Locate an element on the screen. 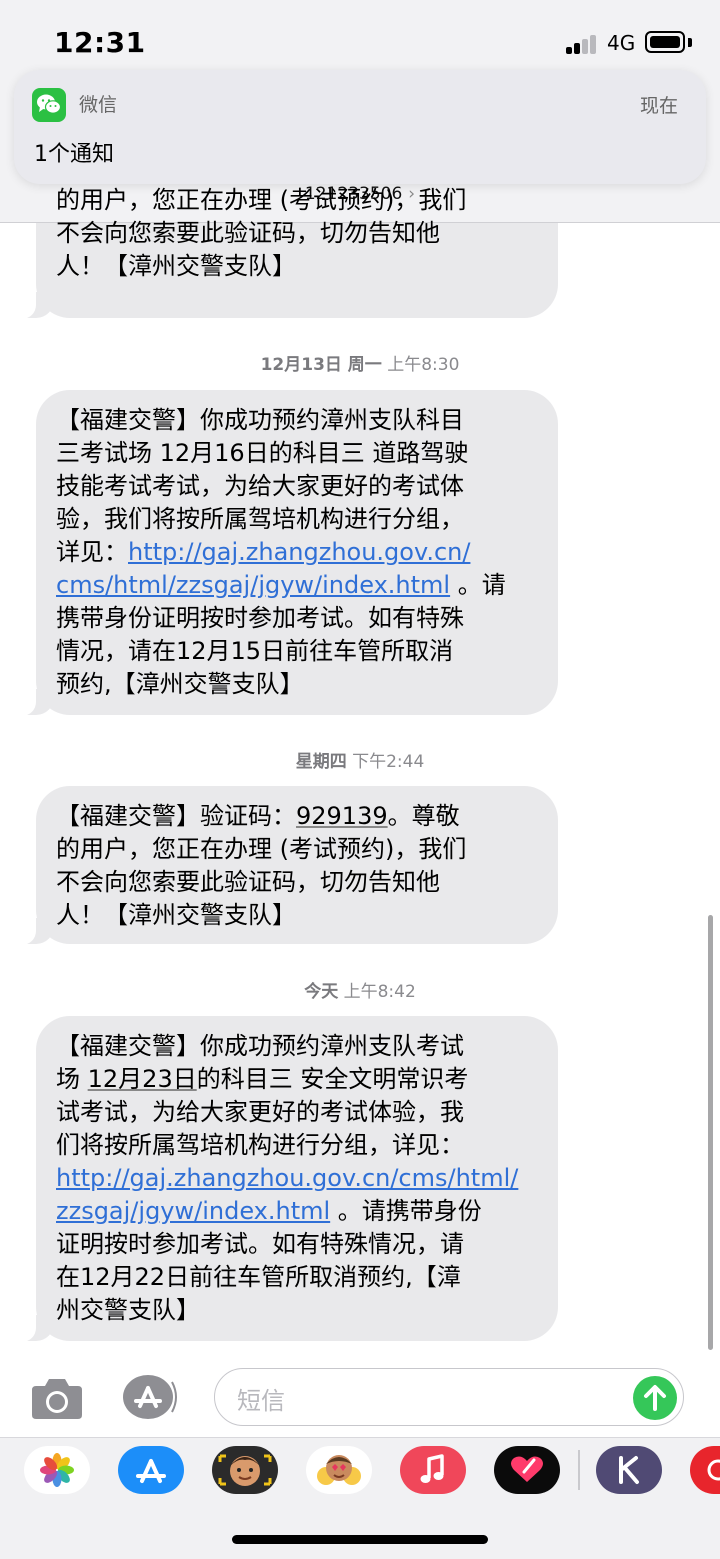 This screenshot has width=720, height=1559. message-text: 们将按所属驾培机构进行分组，详见： is located at coordinates (260, 1145).